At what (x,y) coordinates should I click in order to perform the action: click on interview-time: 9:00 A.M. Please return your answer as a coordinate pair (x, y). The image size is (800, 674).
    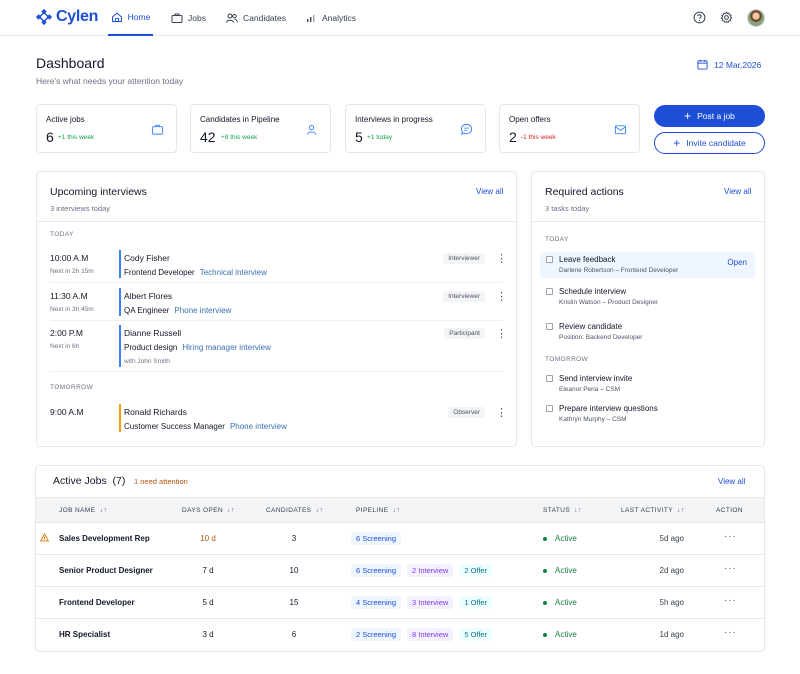
    Looking at the image, I should click on (67, 412).